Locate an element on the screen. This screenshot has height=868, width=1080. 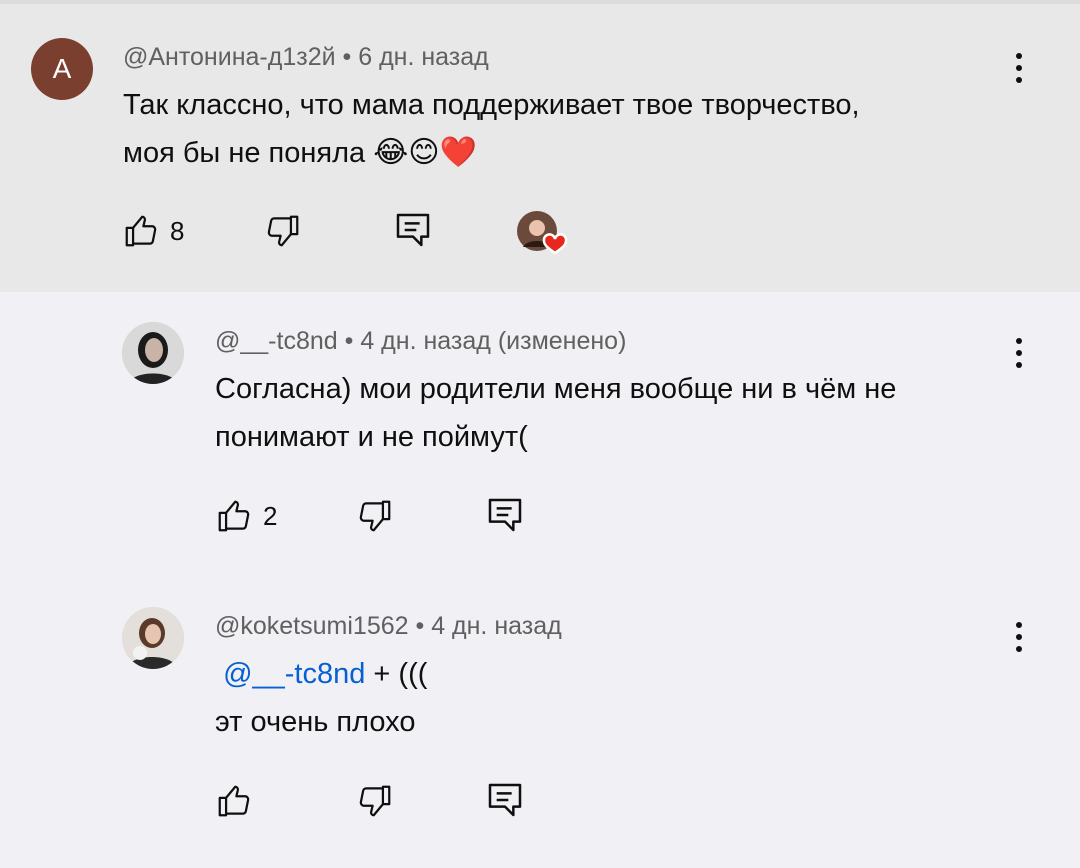
comment-meta: @koketsumi1562 • 4 дн. назад is located at coordinates (388, 626).